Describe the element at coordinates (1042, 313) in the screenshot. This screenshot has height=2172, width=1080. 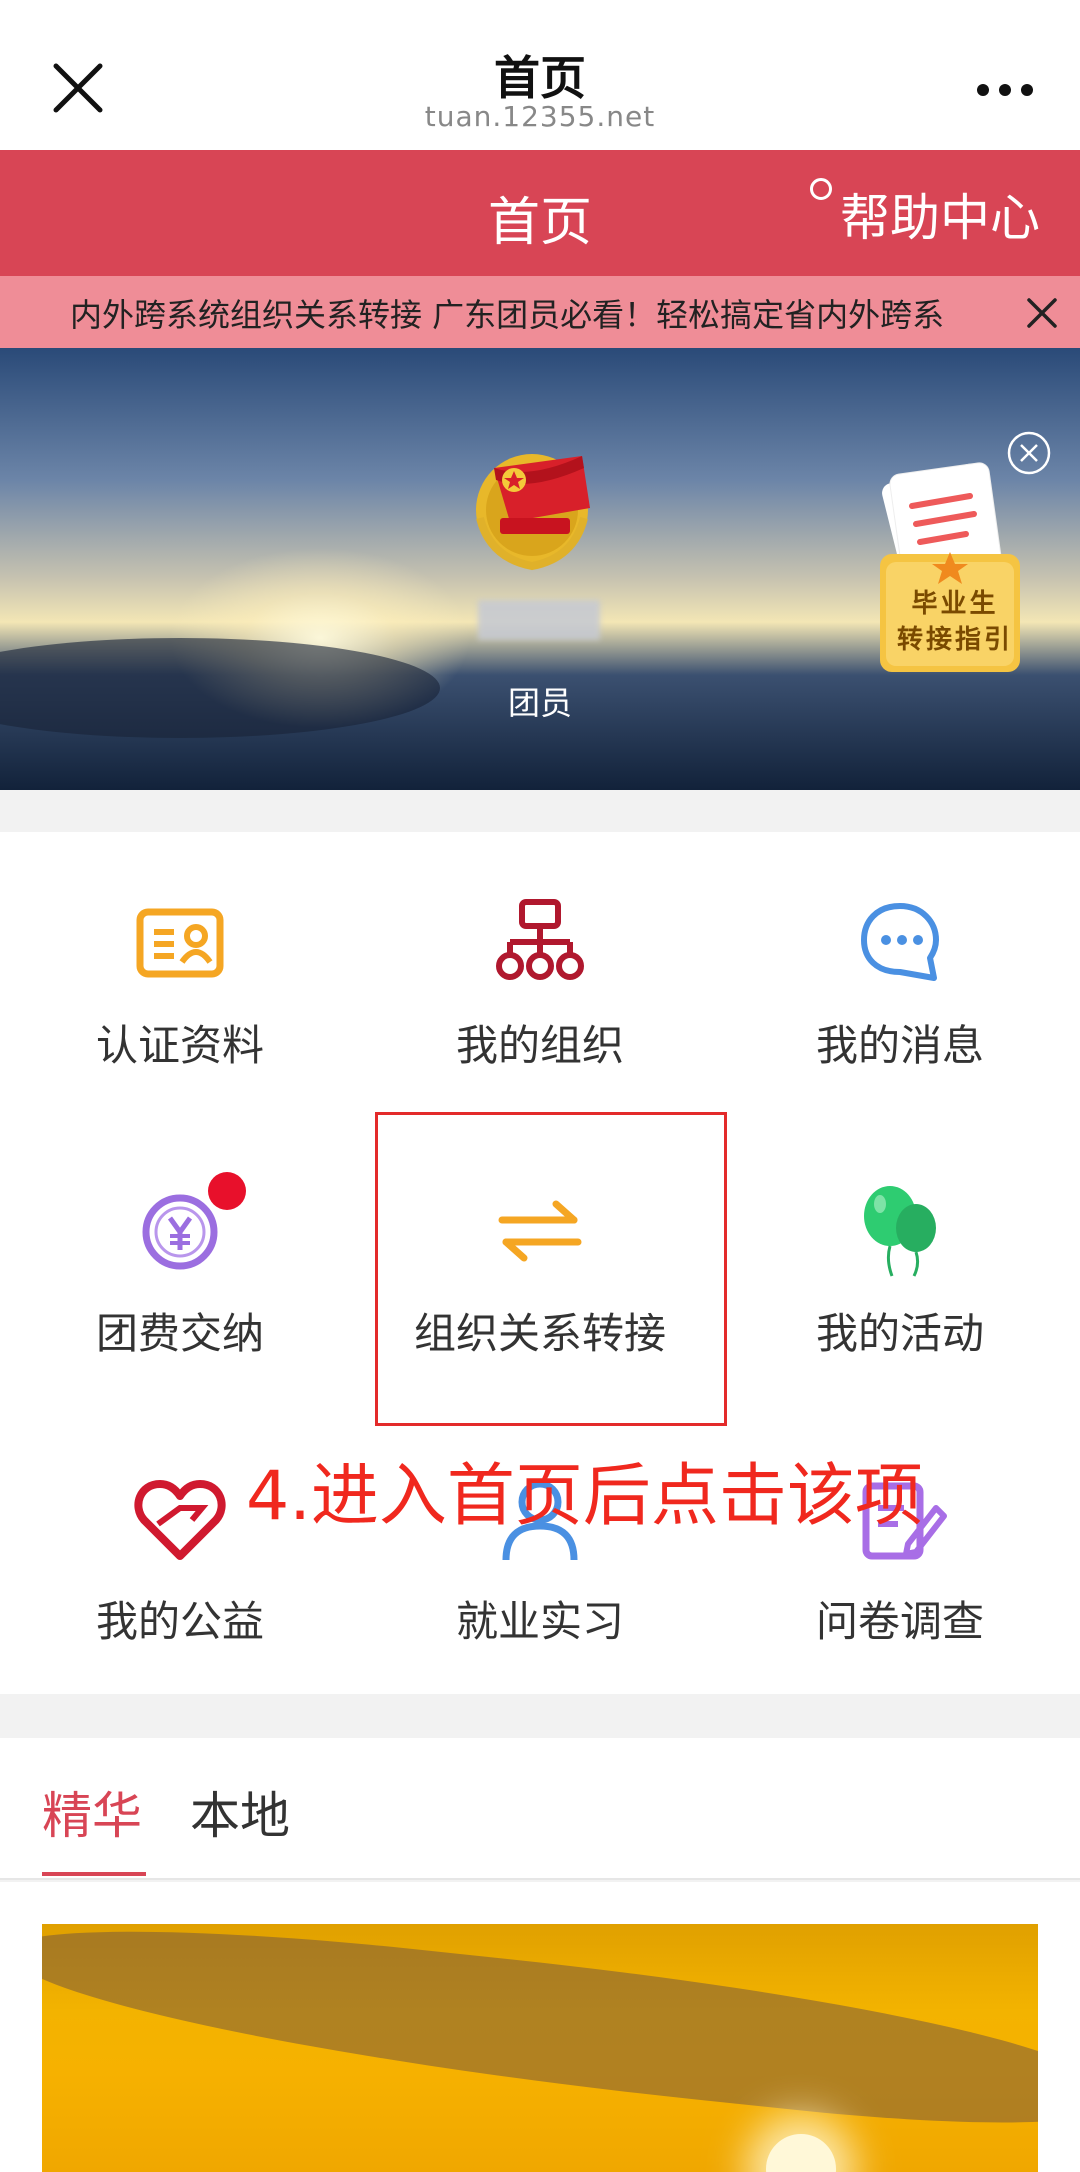
I see `notice-close-icon` at that location.